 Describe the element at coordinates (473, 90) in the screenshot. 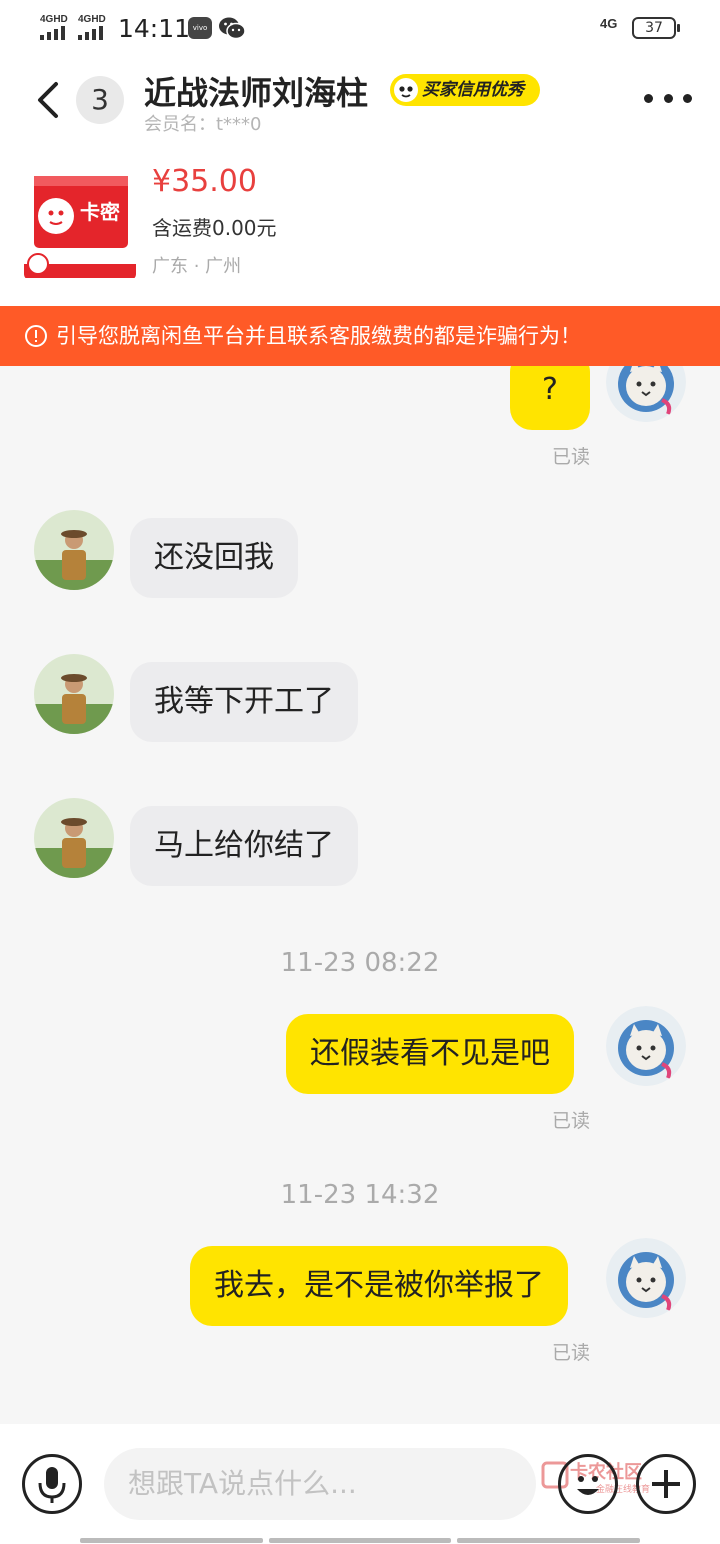

I see `credit-badge-label: 买家信用优秀` at that location.